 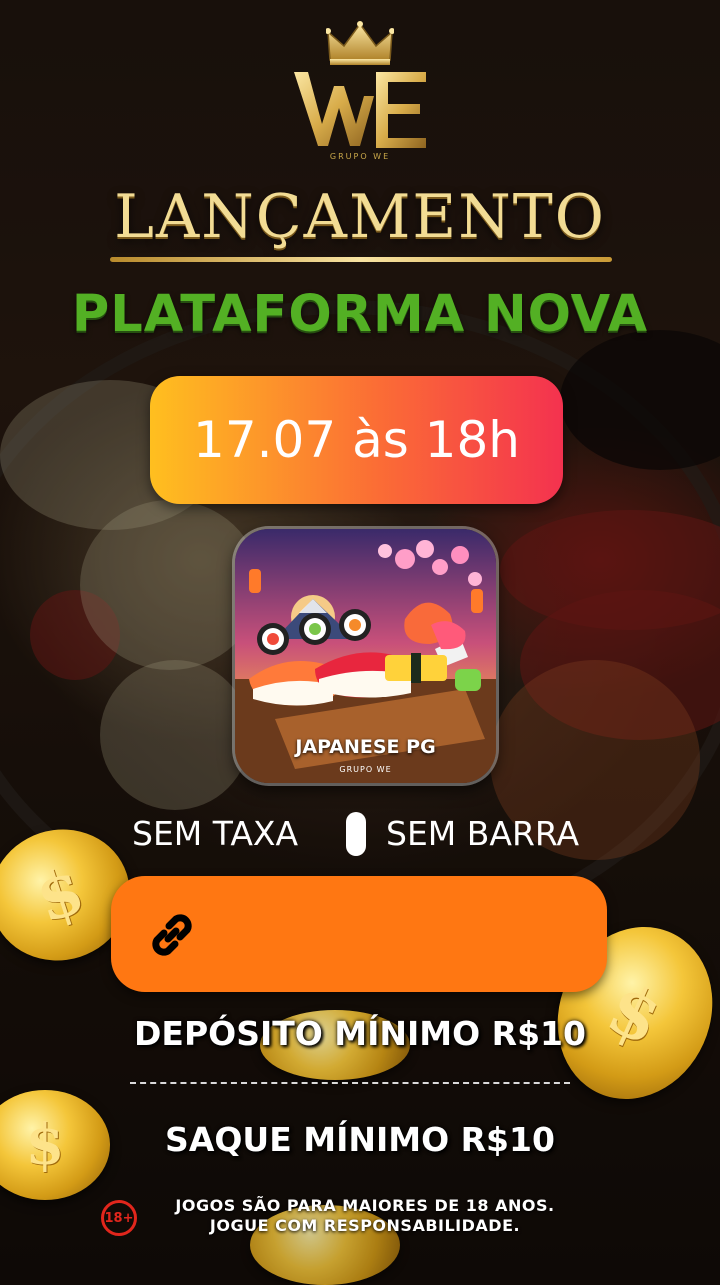 I want to click on link-icon, so click(x=172, y=935).